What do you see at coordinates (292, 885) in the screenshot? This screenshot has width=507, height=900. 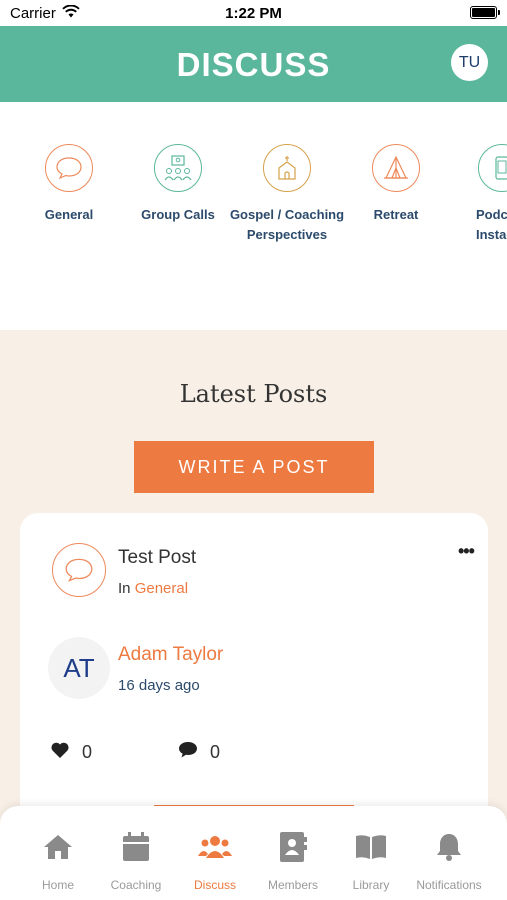 I see `tab-label: Members` at bounding box center [292, 885].